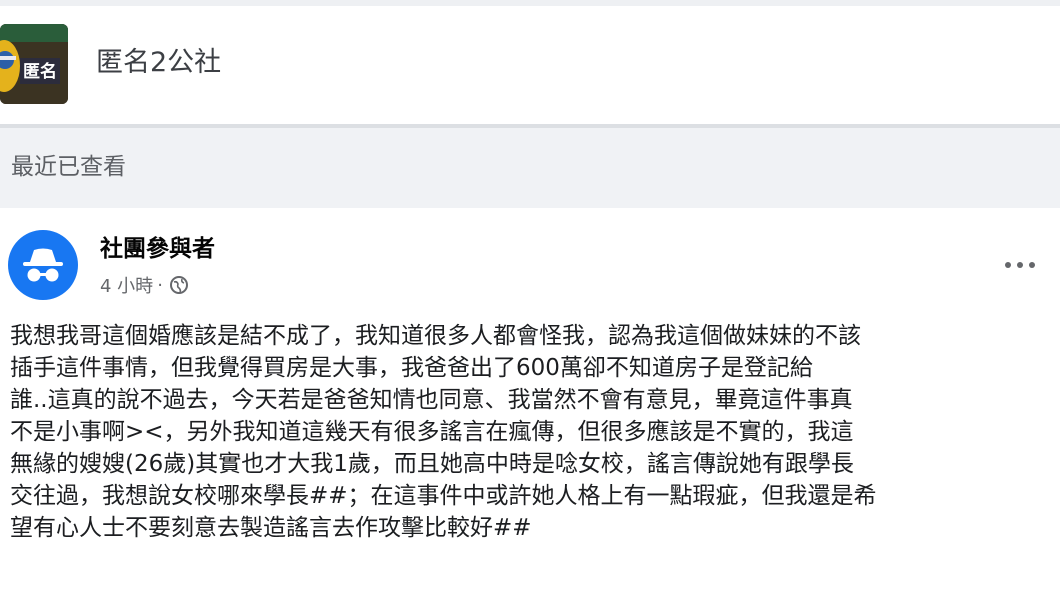 The width and height of the screenshot is (1060, 596). Describe the element at coordinates (158, 63) in the screenshot. I see `group-name: 匿名2公社` at that location.